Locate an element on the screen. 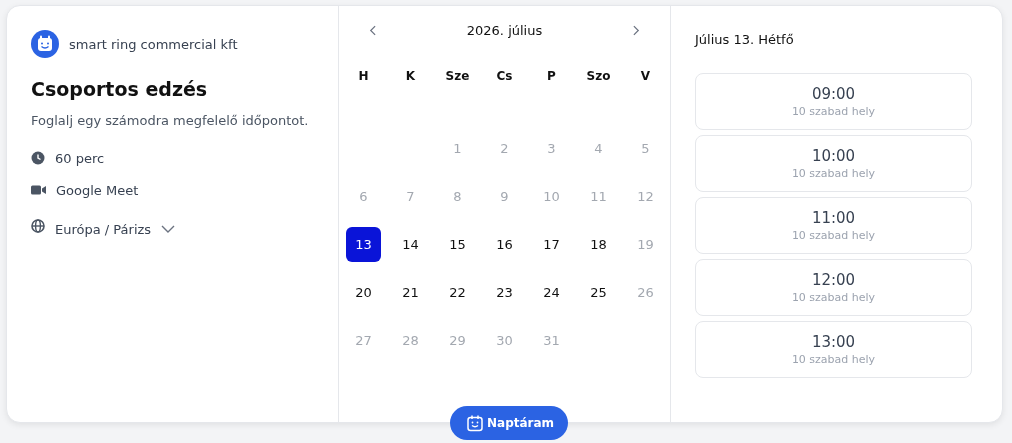  day-button: 5 is located at coordinates (645, 148).